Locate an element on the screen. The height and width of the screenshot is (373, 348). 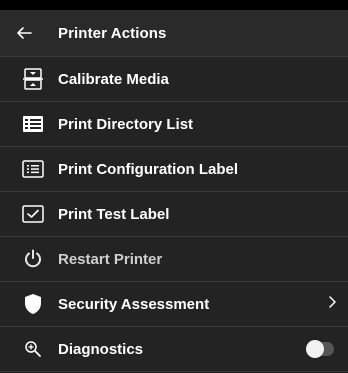
print-configuration-label-label: Print Configuration Label is located at coordinates (148, 169).